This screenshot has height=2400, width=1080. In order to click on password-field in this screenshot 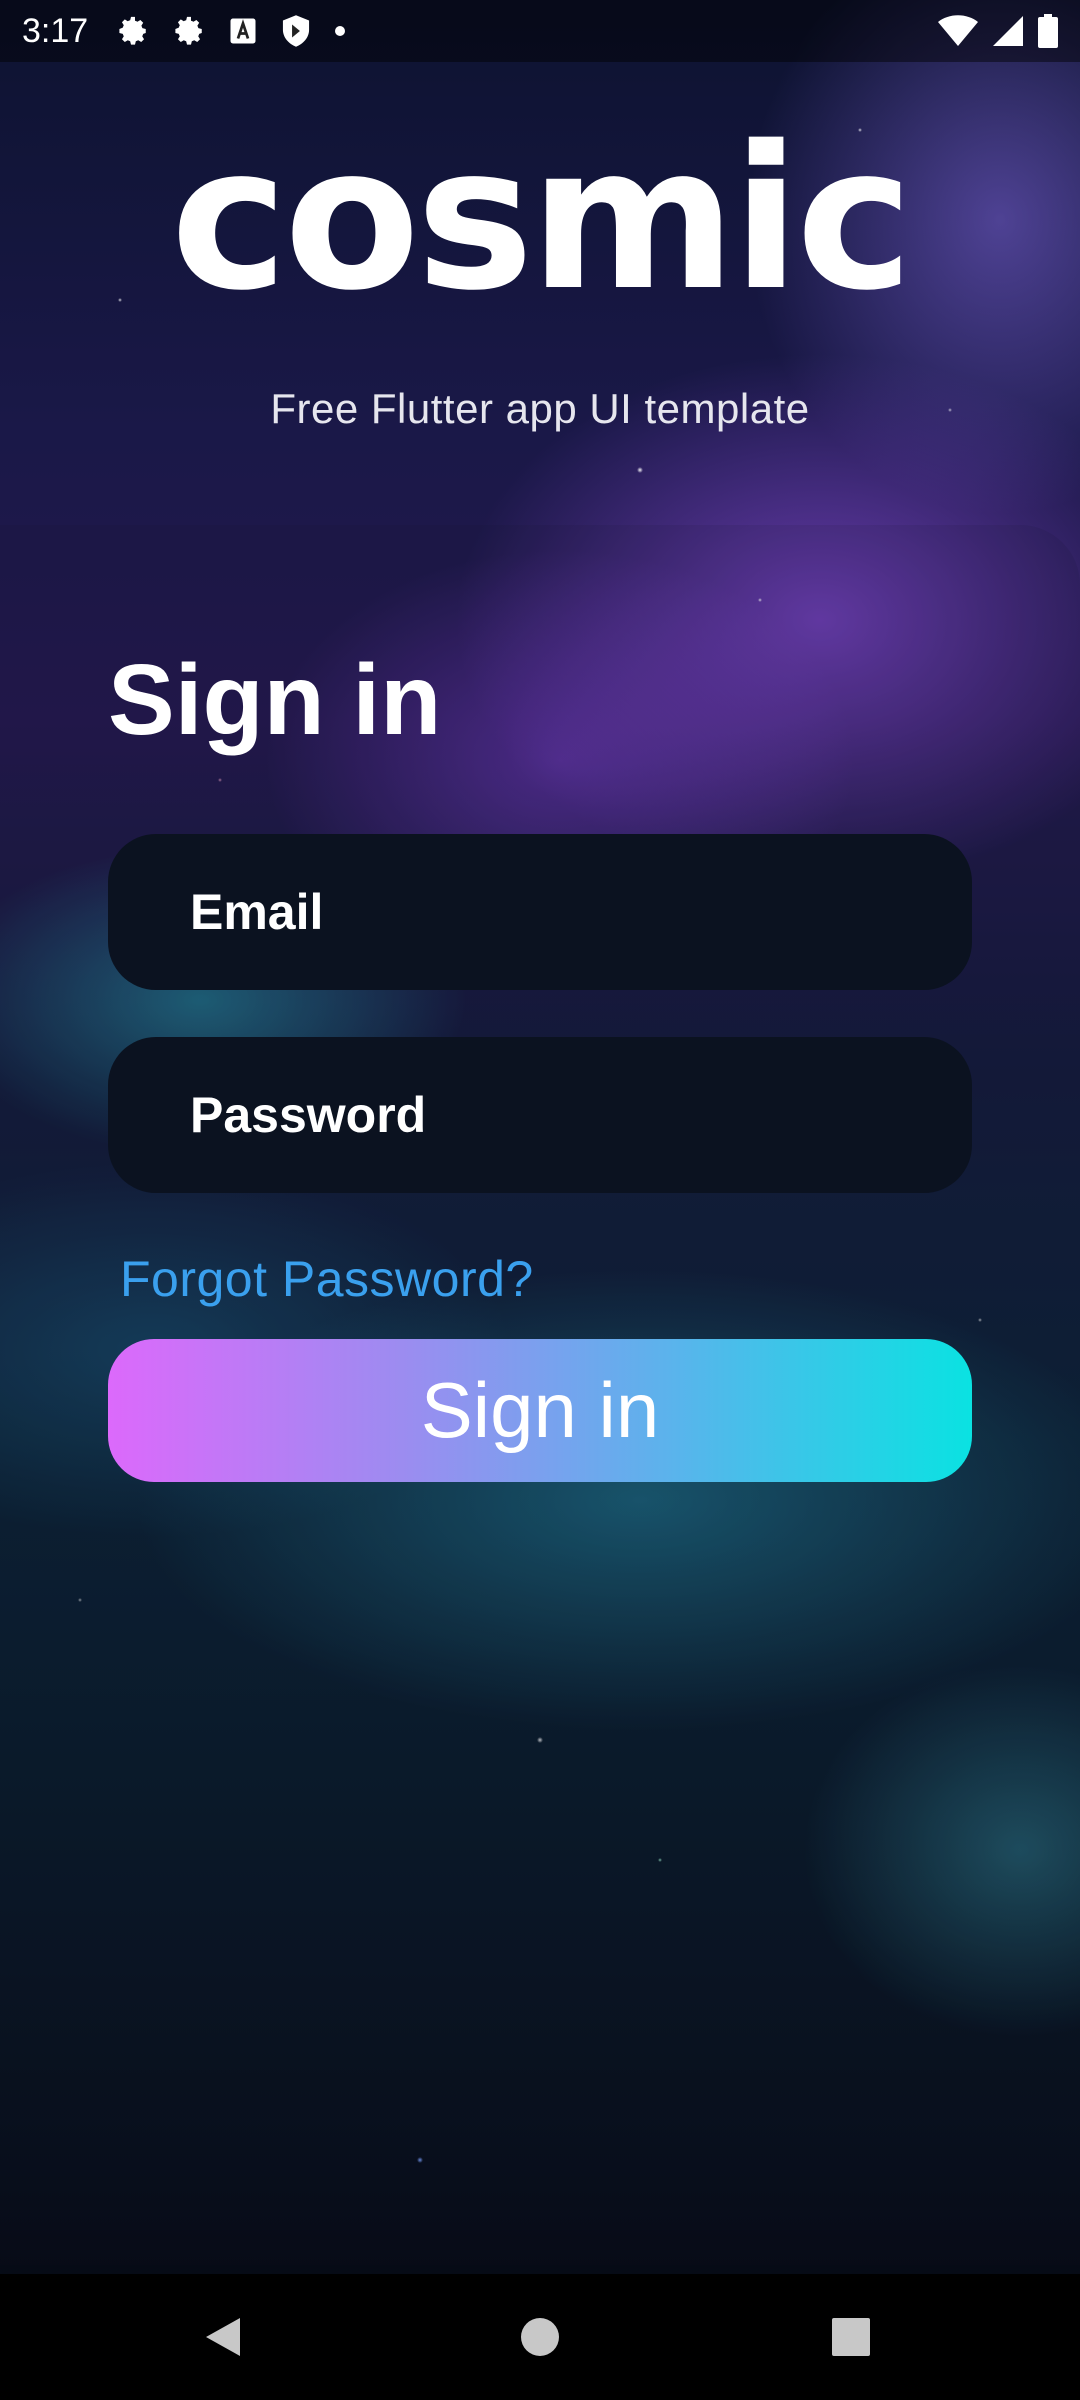, I will do `click(540, 1115)`.